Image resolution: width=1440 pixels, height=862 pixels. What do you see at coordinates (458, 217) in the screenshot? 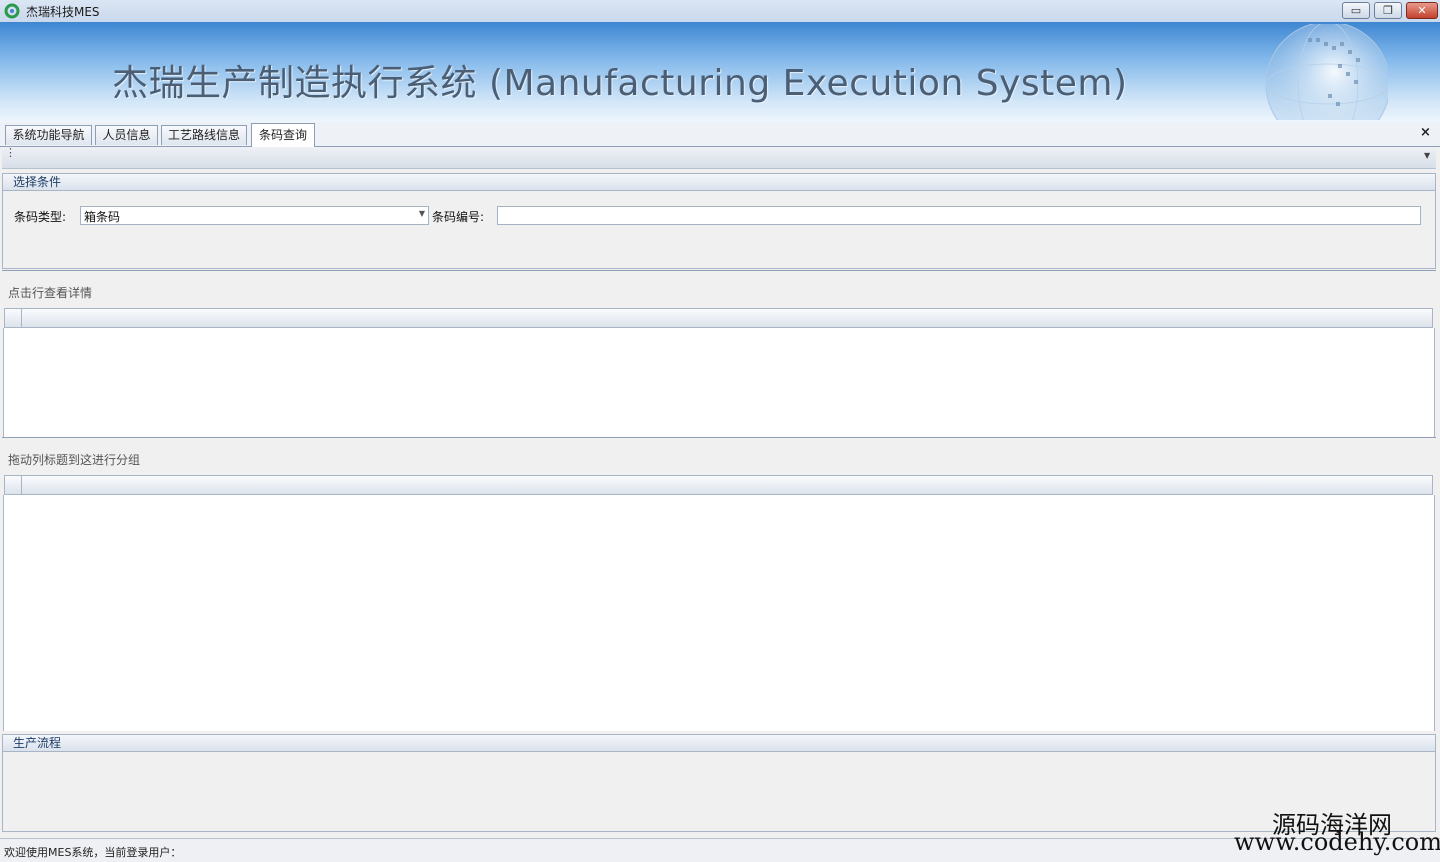
I see `barcode-number-label: 条码编号:` at bounding box center [458, 217].